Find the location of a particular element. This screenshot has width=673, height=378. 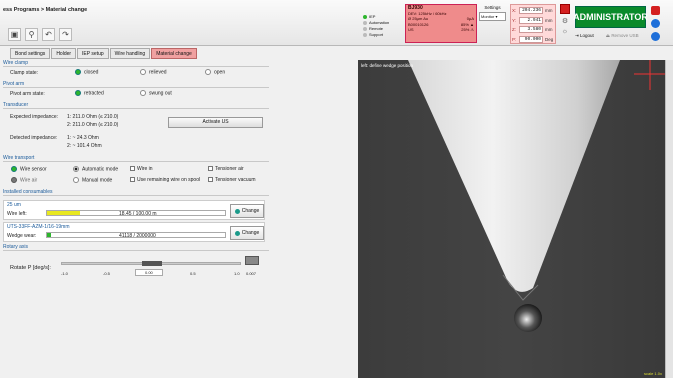

clamp-open-radio: open is located at coordinates (215, 72).